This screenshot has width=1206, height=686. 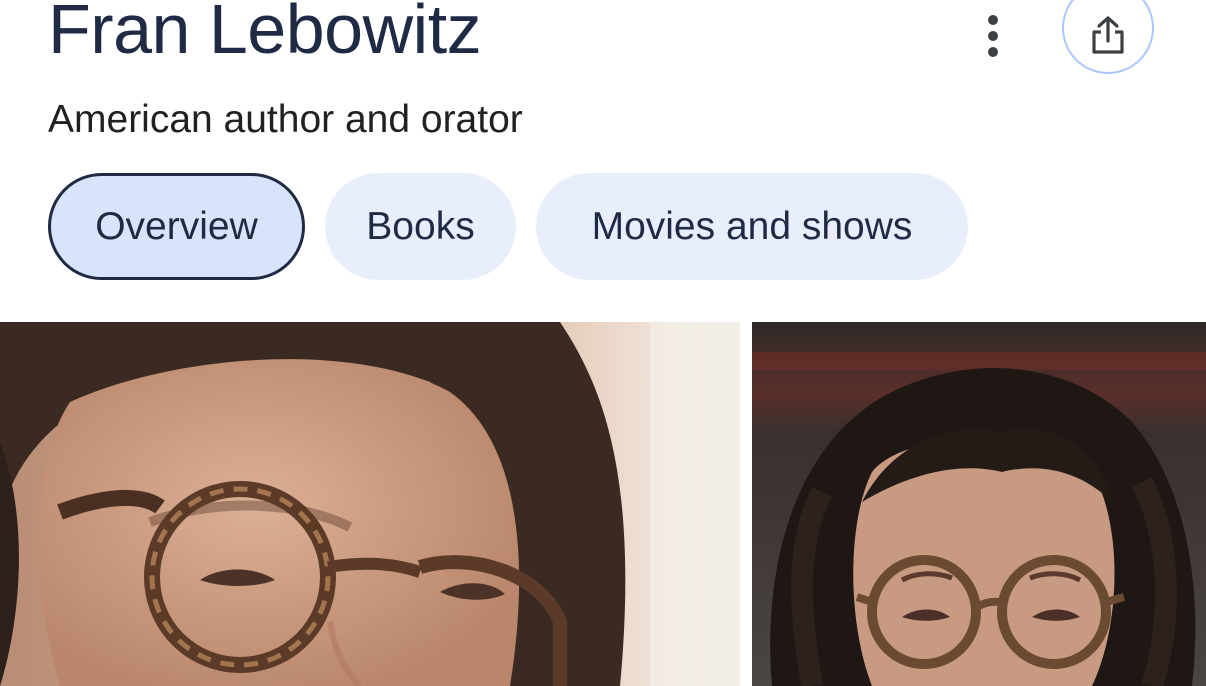 What do you see at coordinates (265, 34) in the screenshot?
I see `entity-title: Fran Lebowitz` at bounding box center [265, 34].